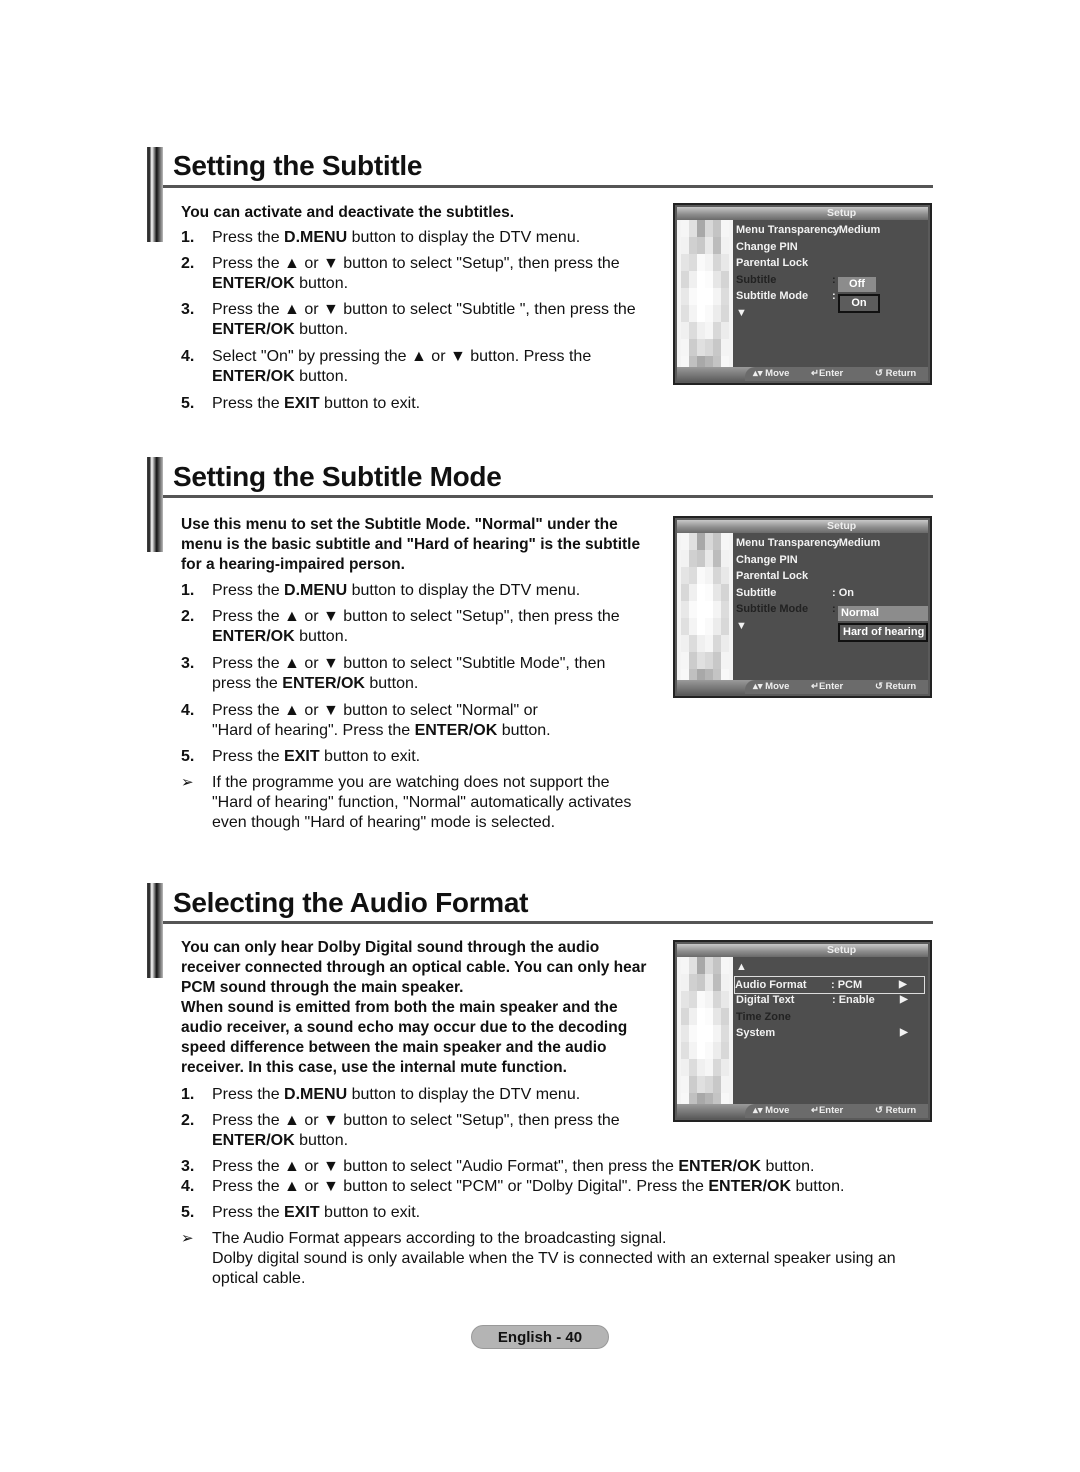 This screenshot has height=1472, width=1080. Describe the element at coordinates (830, 280) in the screenshot. I see `osd-menu-item: Subtitle:` at that location.